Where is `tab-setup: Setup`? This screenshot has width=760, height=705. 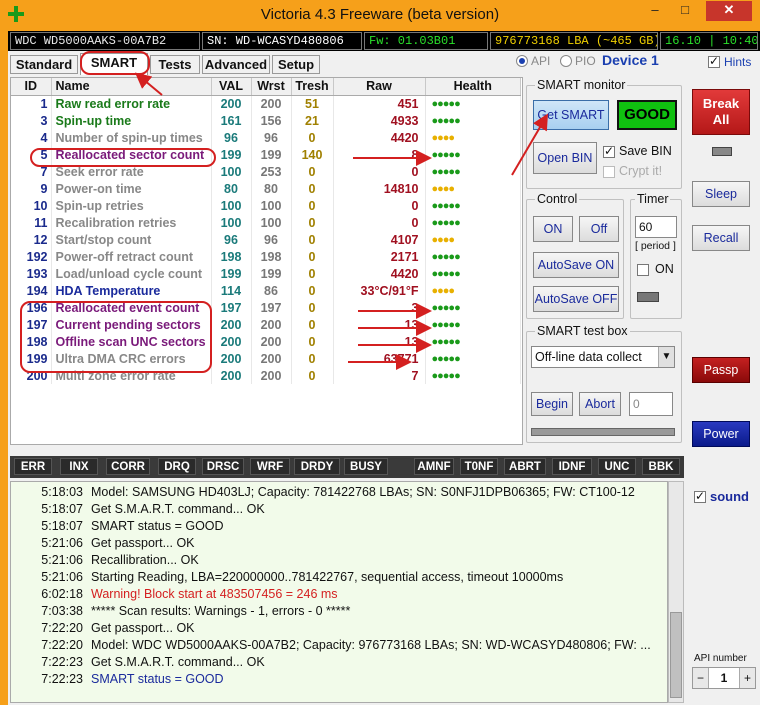 tab-setup: Setup is located at coordinates (296, 64).